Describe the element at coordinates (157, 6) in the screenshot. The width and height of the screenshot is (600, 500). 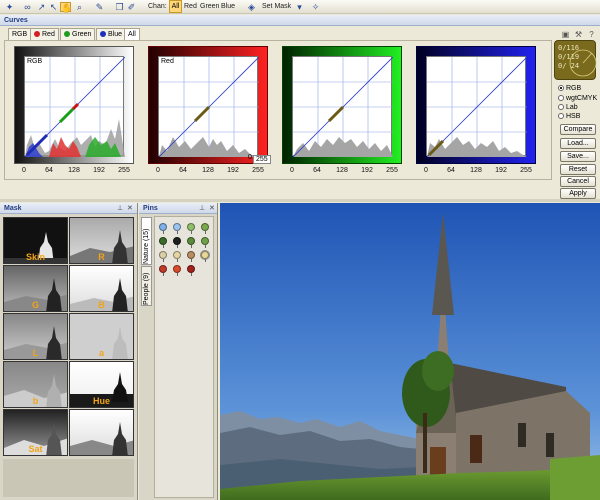
I see `channel-label: Chan:` at that location.